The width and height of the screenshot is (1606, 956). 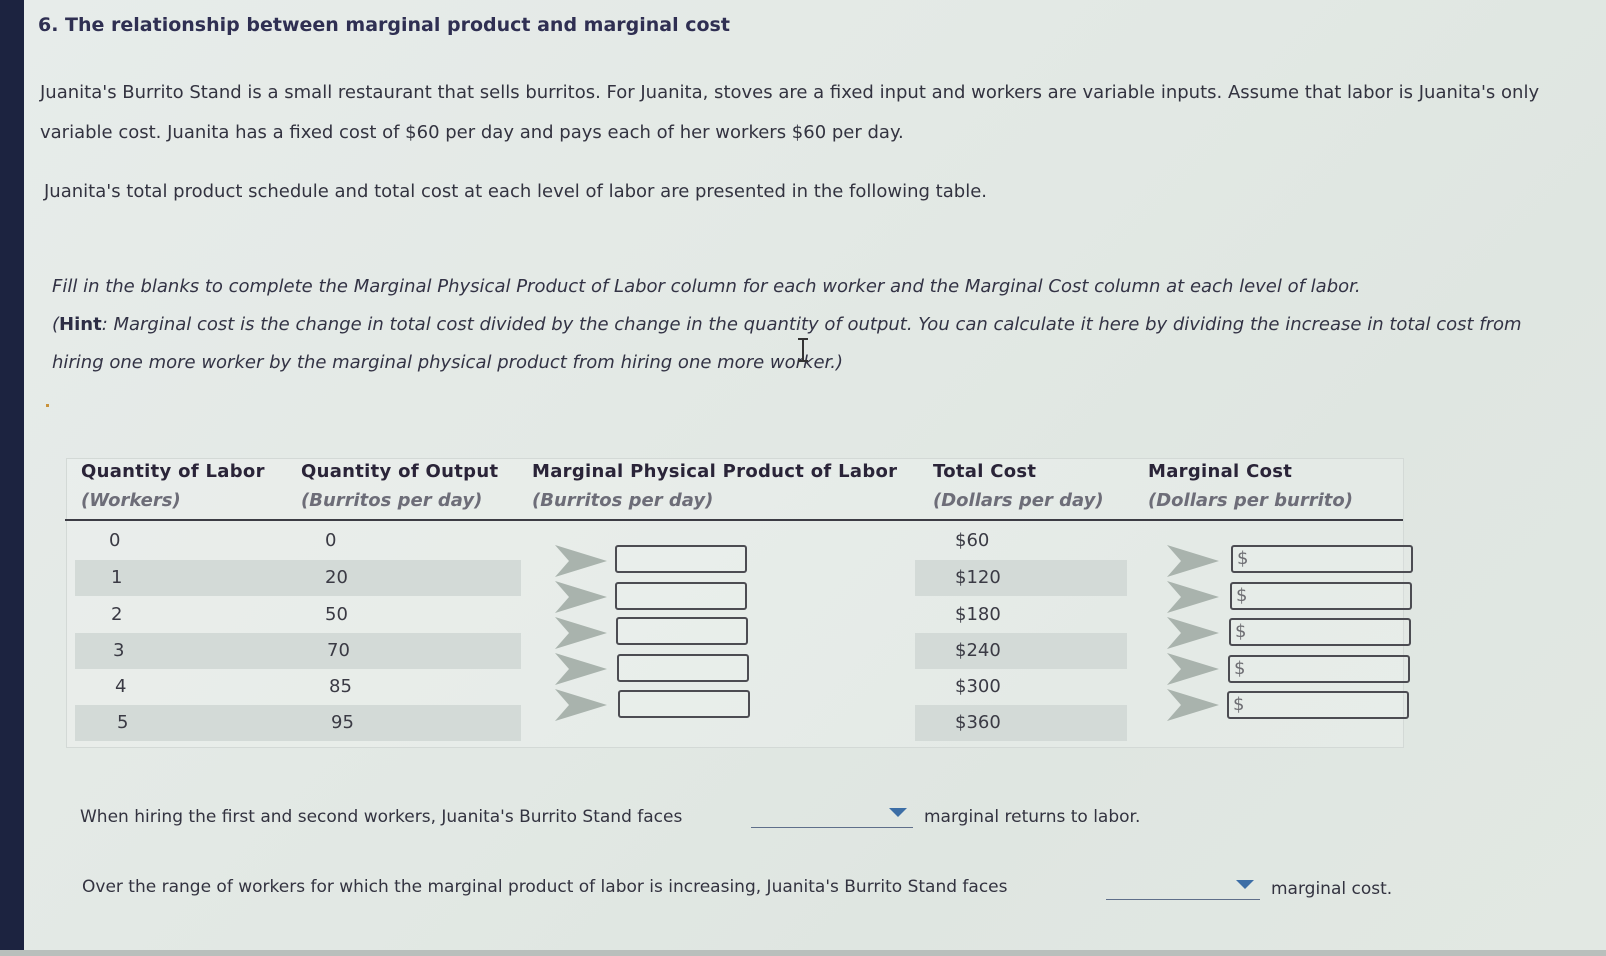 I want to click on total-cost-cell: $60, so click(x=972, y=540).